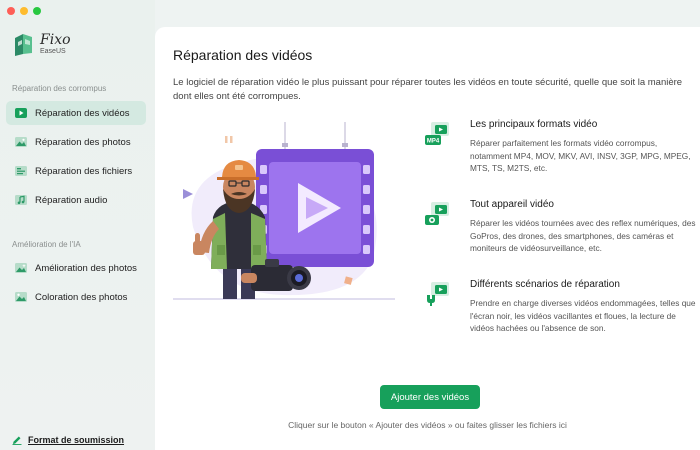 This screenshot has height=450, width=700. Describe the element at coordinates (21, 297) in the screenshot. I see `photo-color-icon` at that location.